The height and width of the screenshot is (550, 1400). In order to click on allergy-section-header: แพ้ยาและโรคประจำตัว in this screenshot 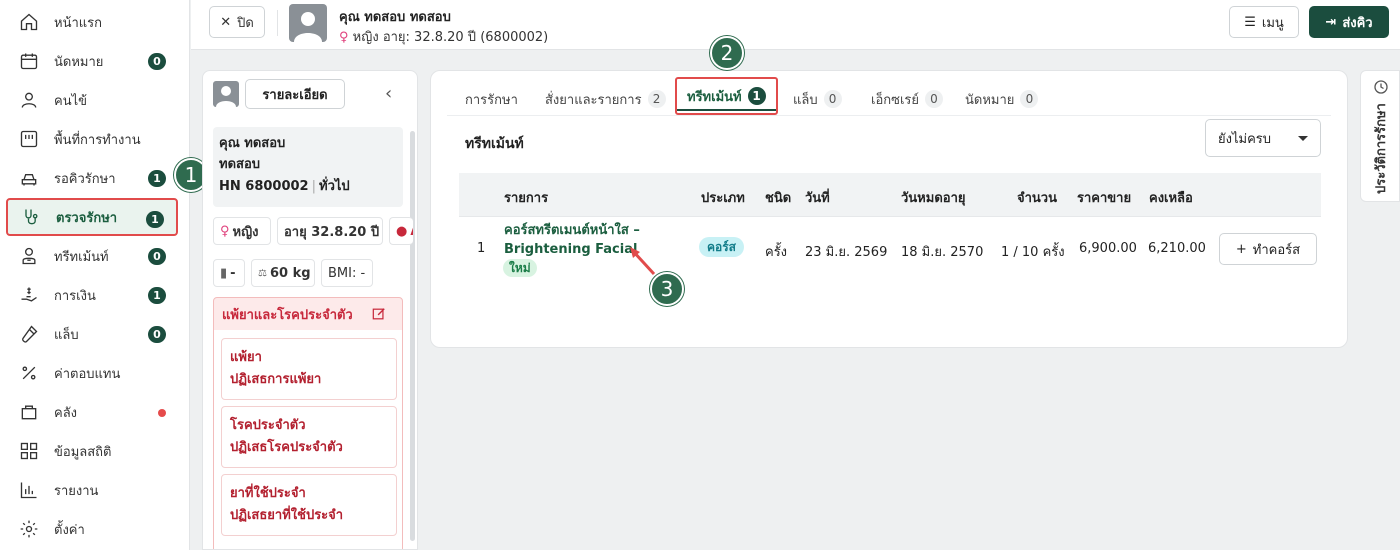, I will do `click(308, 314)`.